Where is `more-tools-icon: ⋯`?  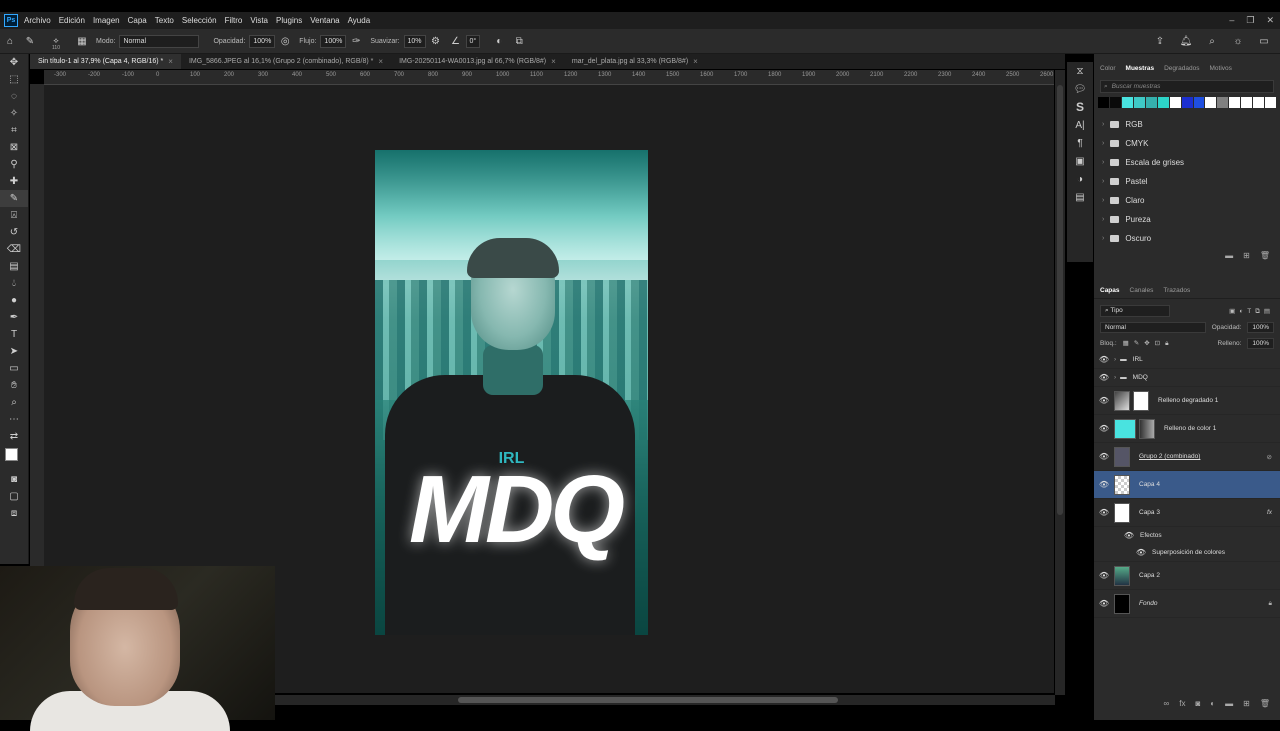 more-tools-icon: ⋯ is located at coordinates (14, 419).